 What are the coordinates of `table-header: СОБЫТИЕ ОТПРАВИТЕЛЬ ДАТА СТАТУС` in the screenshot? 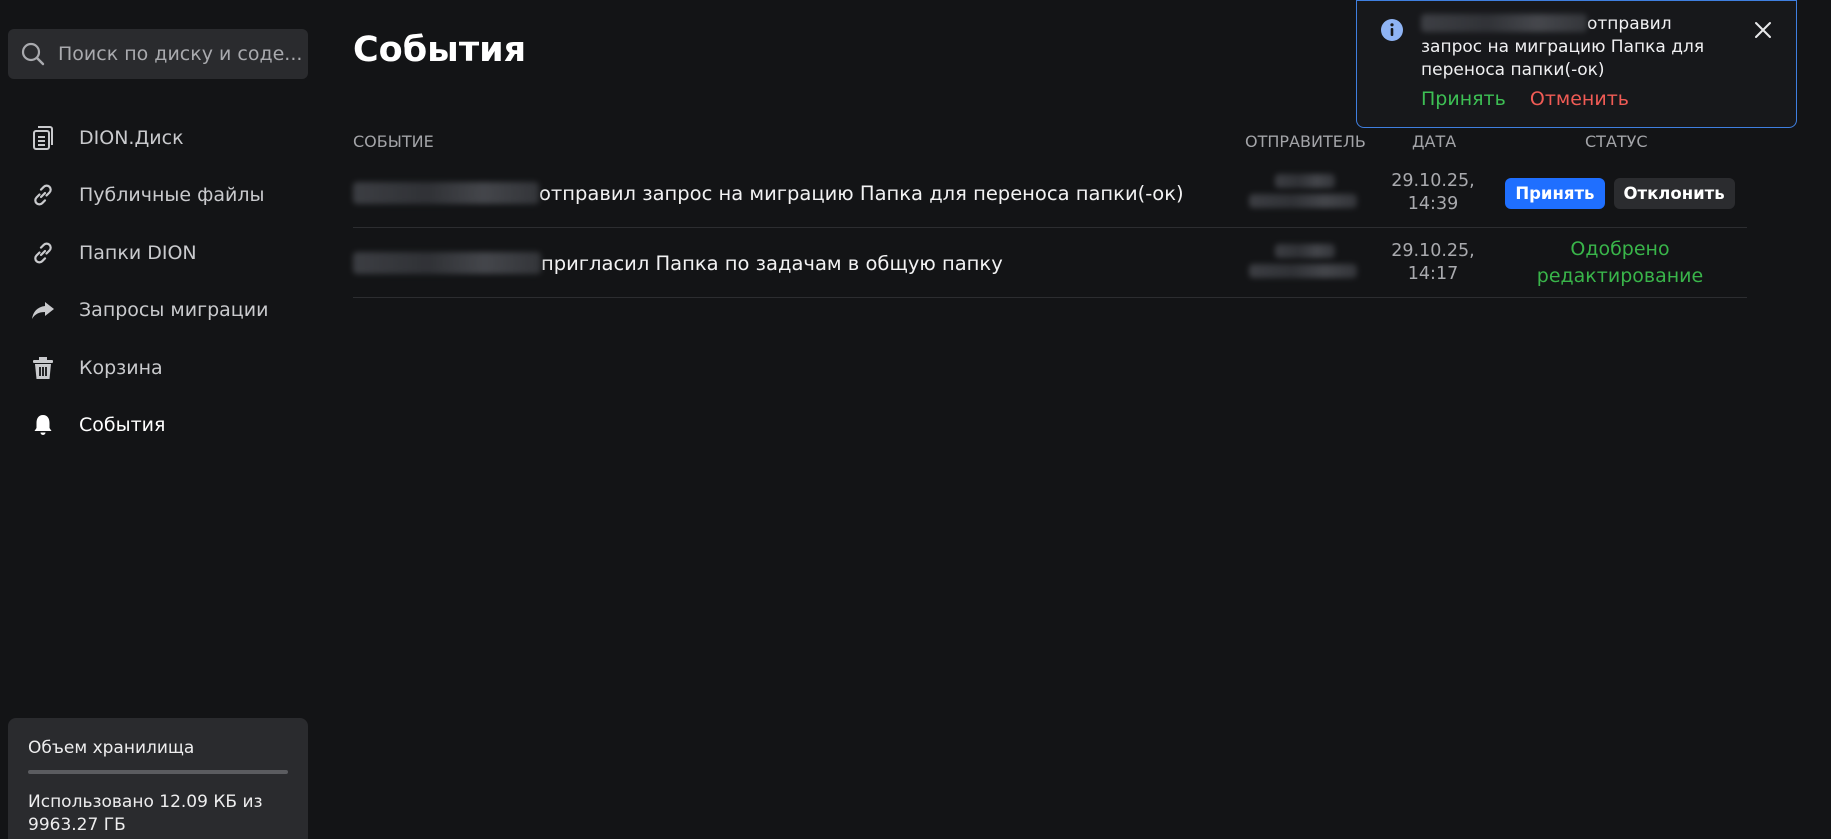 It's located at (1050, 141).